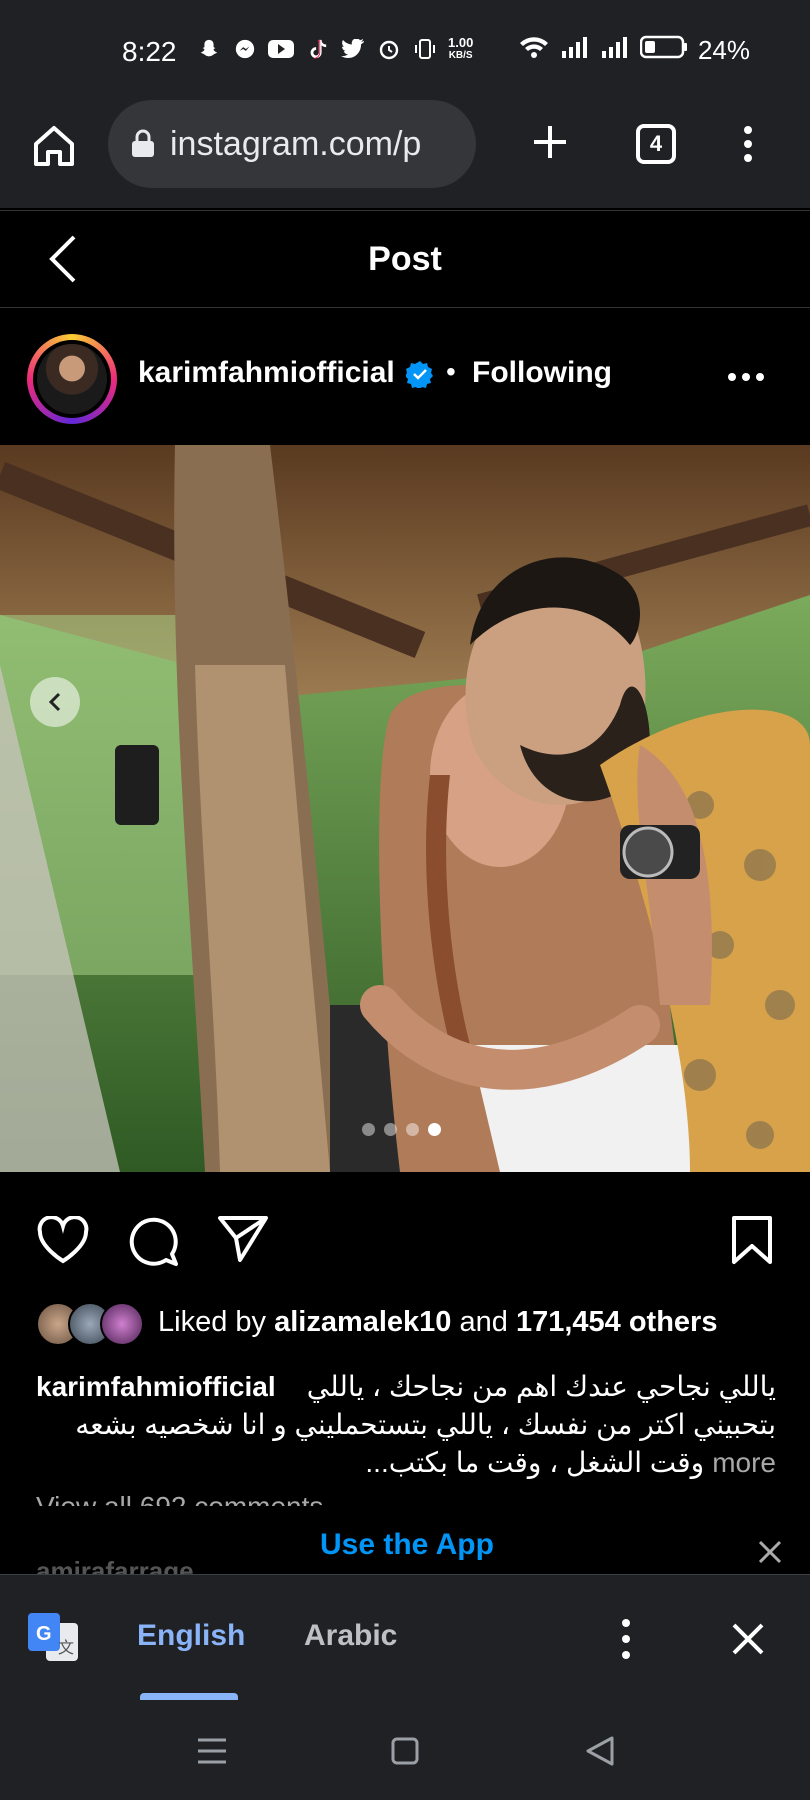  What do you see at coordinates (245, 49) in the screenshot?
I see `messenger-icon` at bounding box center [245, 49].